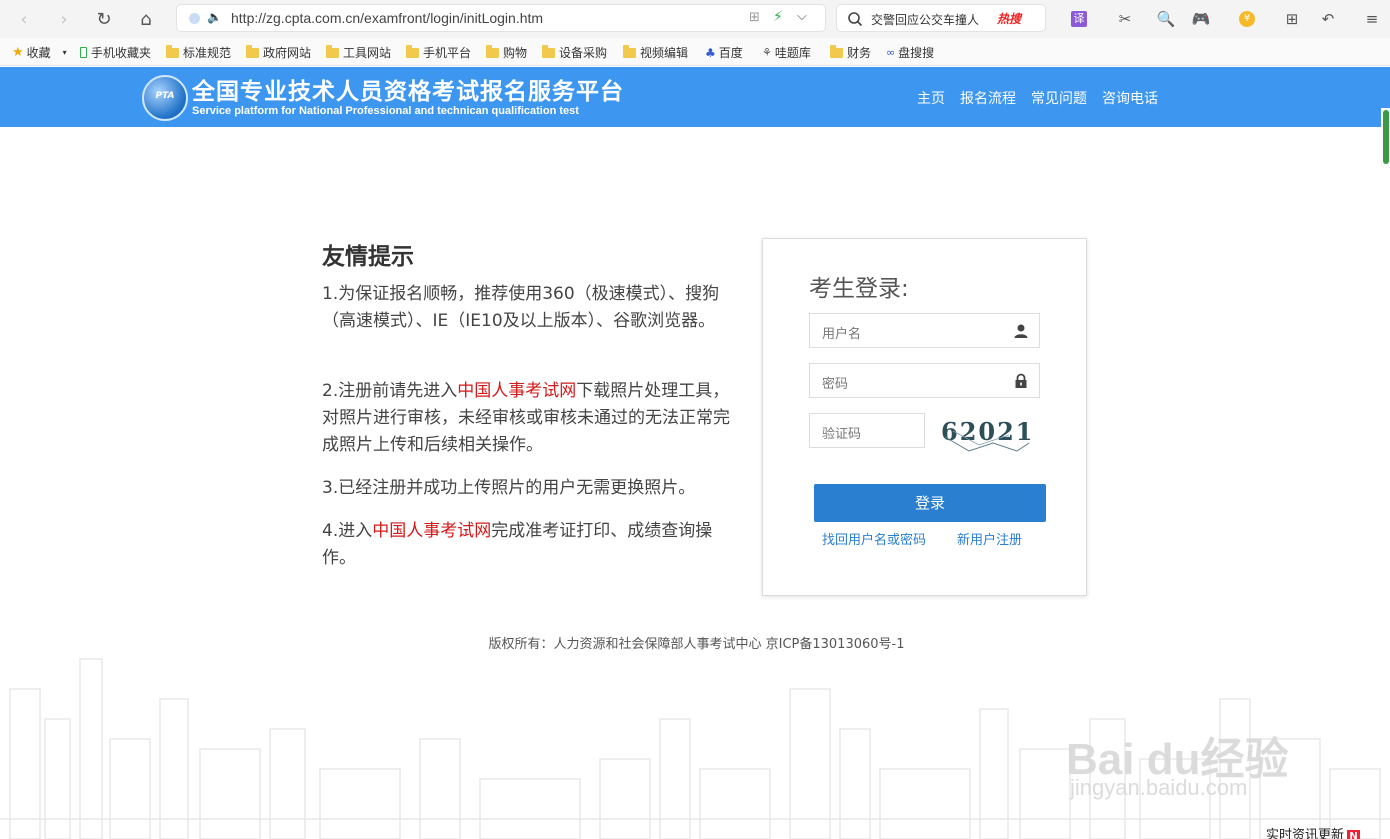 The height and width of the screenshot is (839, 1390). I want to click on search-box: 交警回应公交车撞人 热搜, so click(941, 18).